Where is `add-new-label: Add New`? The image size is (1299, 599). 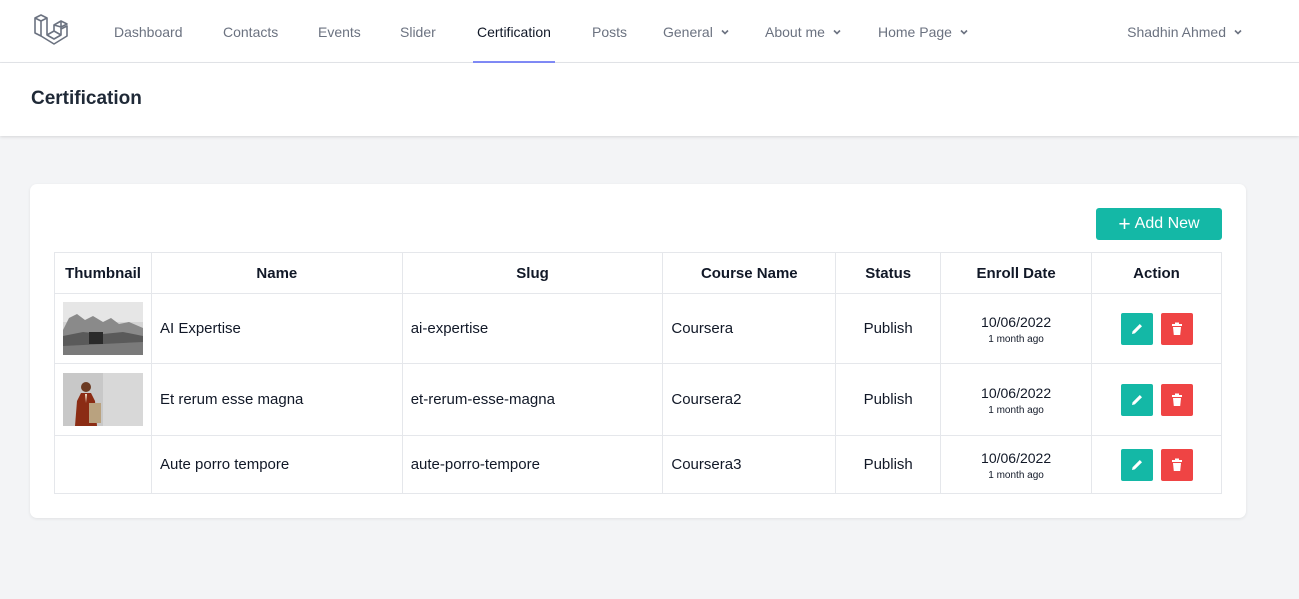 add-new-label: Add New is located at coordinates (1167, 223).